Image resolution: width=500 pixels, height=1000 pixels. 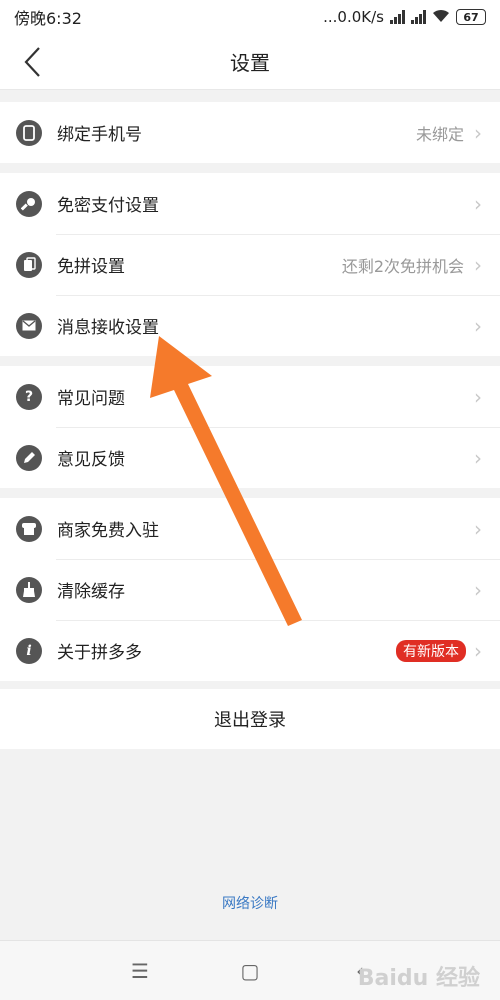 What do you see at coordinates (29, 132) in the screenshot?
I see `phone-icon` at bounding box center [29, 132].